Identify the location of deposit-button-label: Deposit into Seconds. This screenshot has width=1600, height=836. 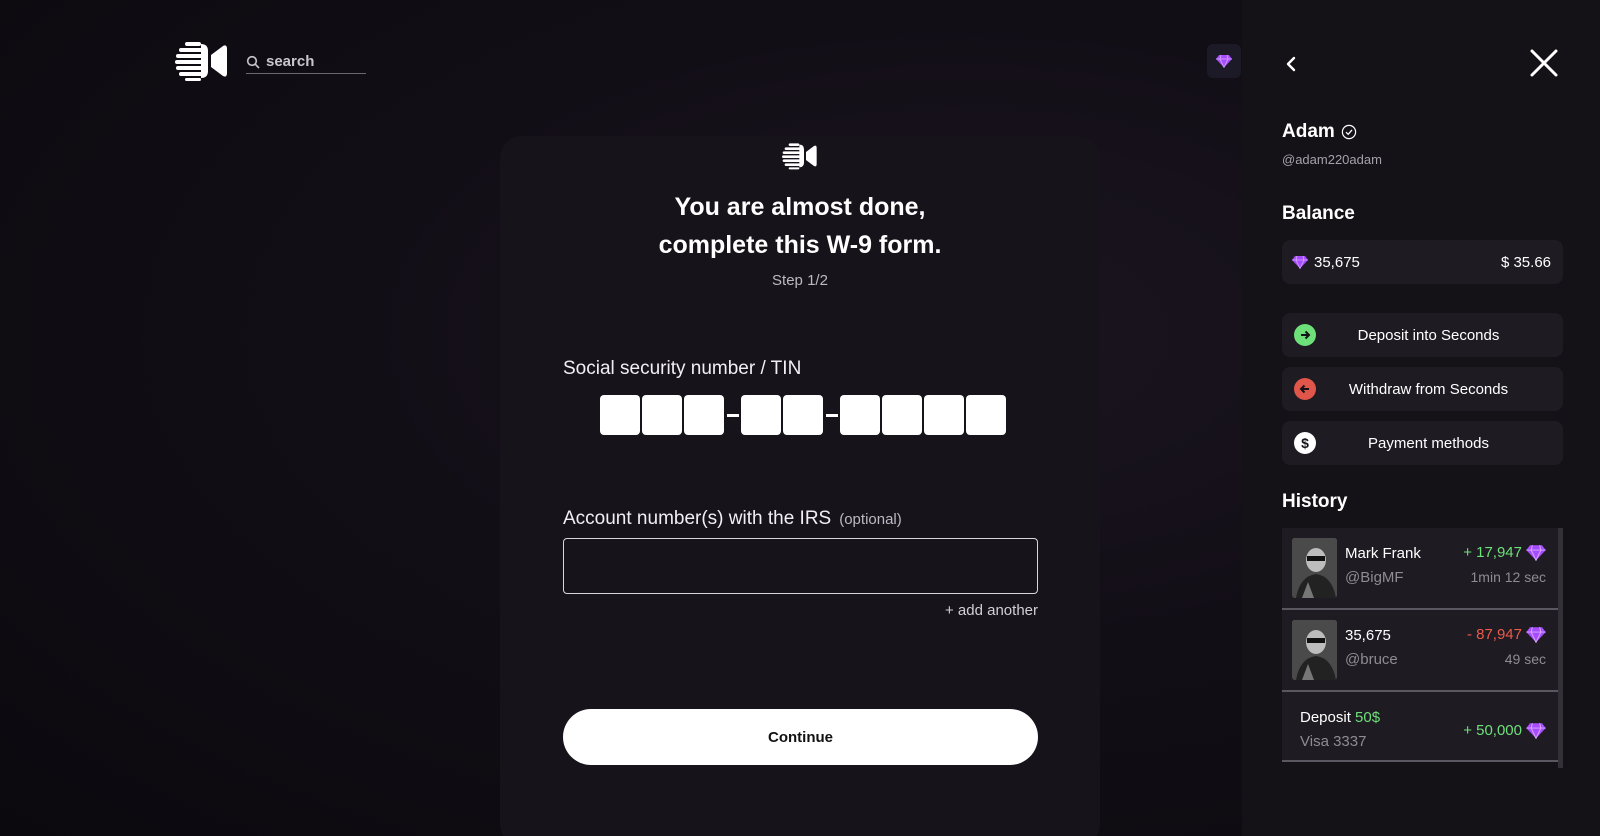
(1428, 335).